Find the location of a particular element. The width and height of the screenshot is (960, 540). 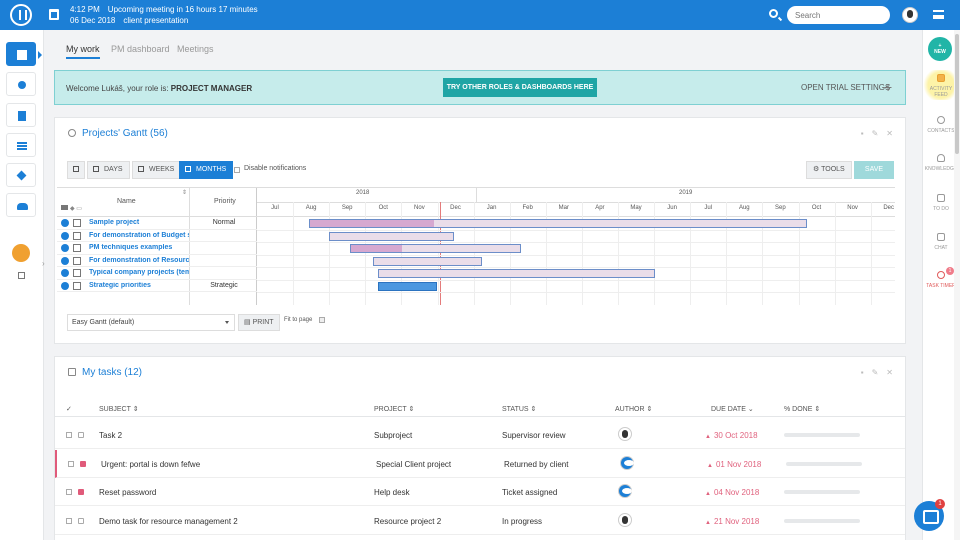

column-due-date-label: DUE DATE is located at coordinates (728, 409).